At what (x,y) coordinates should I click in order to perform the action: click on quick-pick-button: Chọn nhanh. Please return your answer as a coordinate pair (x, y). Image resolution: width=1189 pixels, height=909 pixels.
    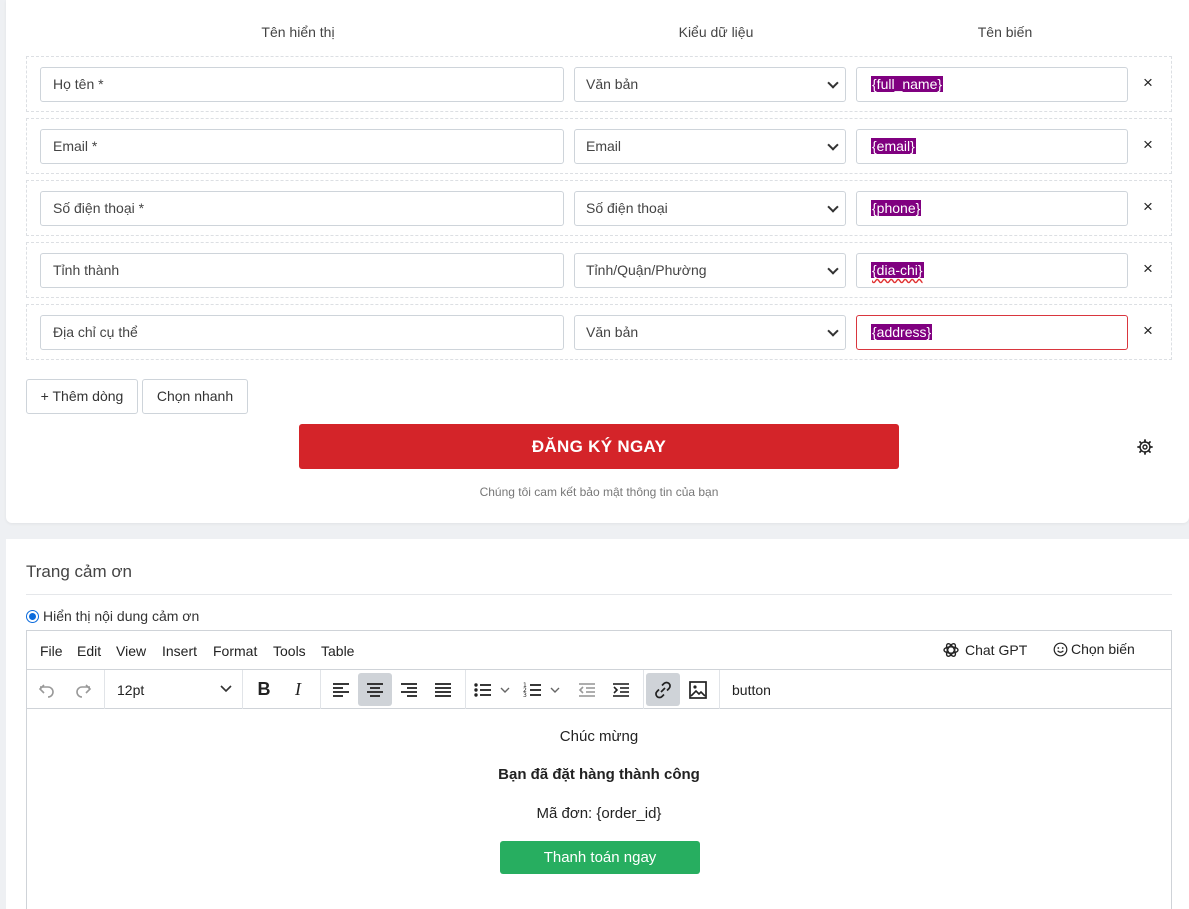
    Looking at the image, I should click on (195, 396).